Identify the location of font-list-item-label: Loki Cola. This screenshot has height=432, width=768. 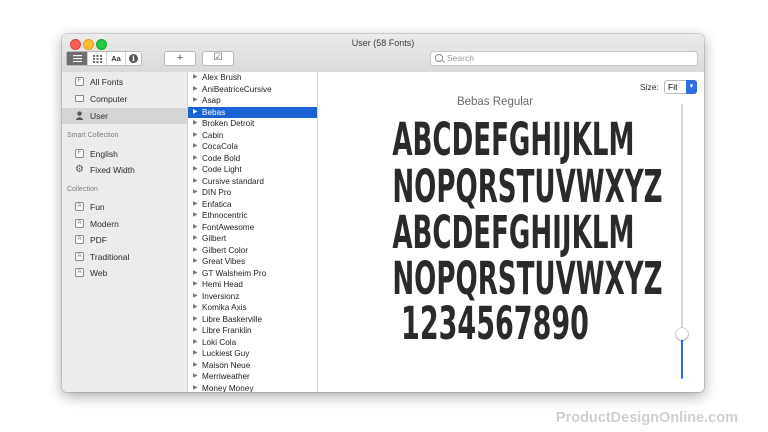
(219, 342).